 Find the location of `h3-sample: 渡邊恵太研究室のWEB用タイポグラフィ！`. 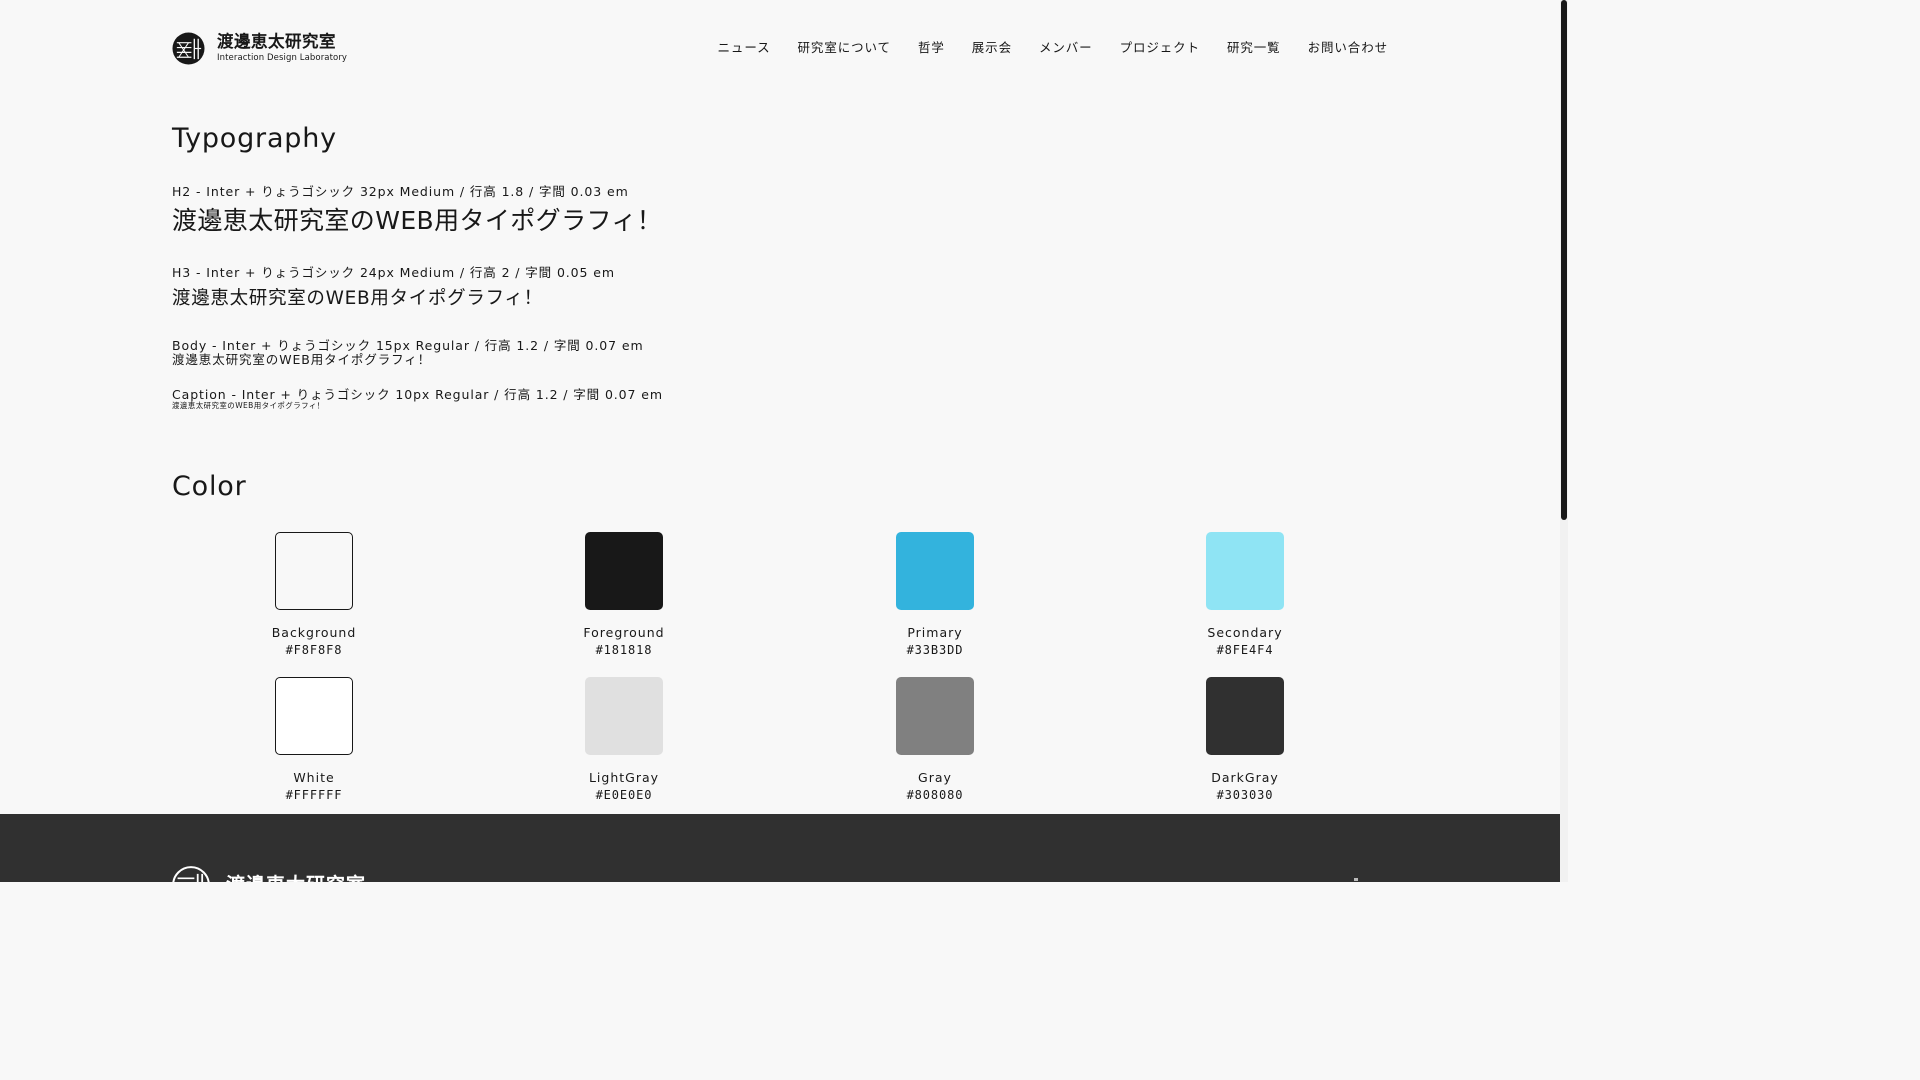

h3-sample: 渡邊恵太研究室のWEB用タイポグラフィ！ is located at coordinates (357, 298).